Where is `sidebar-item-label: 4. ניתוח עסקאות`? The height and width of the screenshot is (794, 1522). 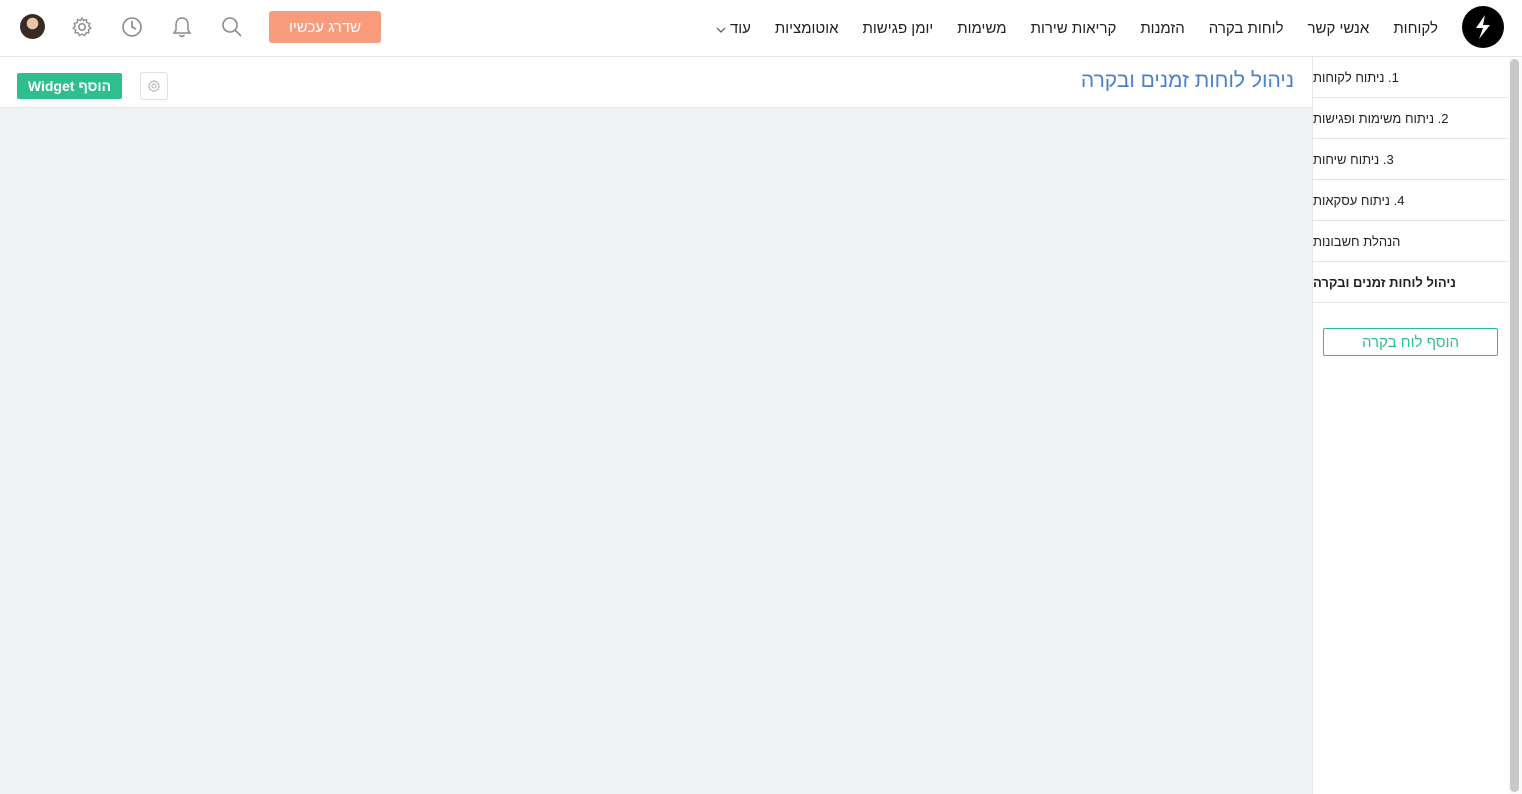 sidebar-item-label: 4. ניתוח עסקאות is located at coordinates (1359, 200).